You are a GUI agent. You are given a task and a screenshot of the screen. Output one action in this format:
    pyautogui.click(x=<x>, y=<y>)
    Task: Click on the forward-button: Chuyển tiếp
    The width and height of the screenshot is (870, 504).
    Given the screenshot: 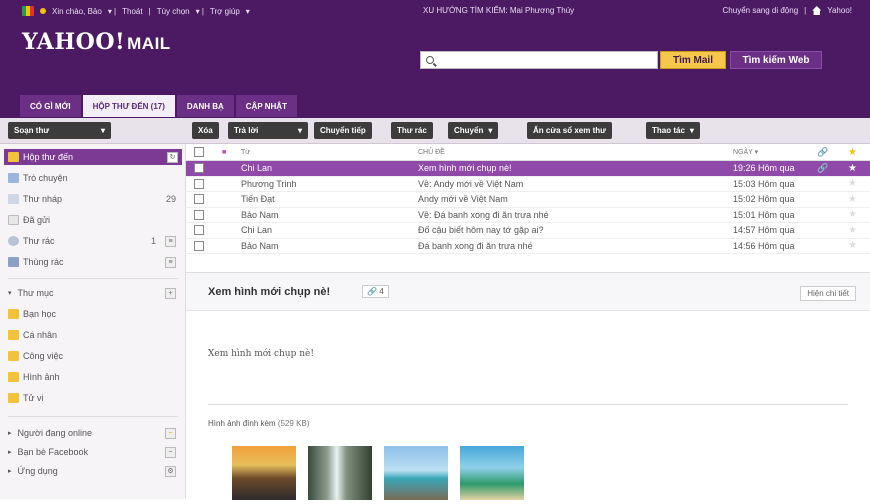 What is the action you would take?
    pyautogui.click(x=343, y=130)
    